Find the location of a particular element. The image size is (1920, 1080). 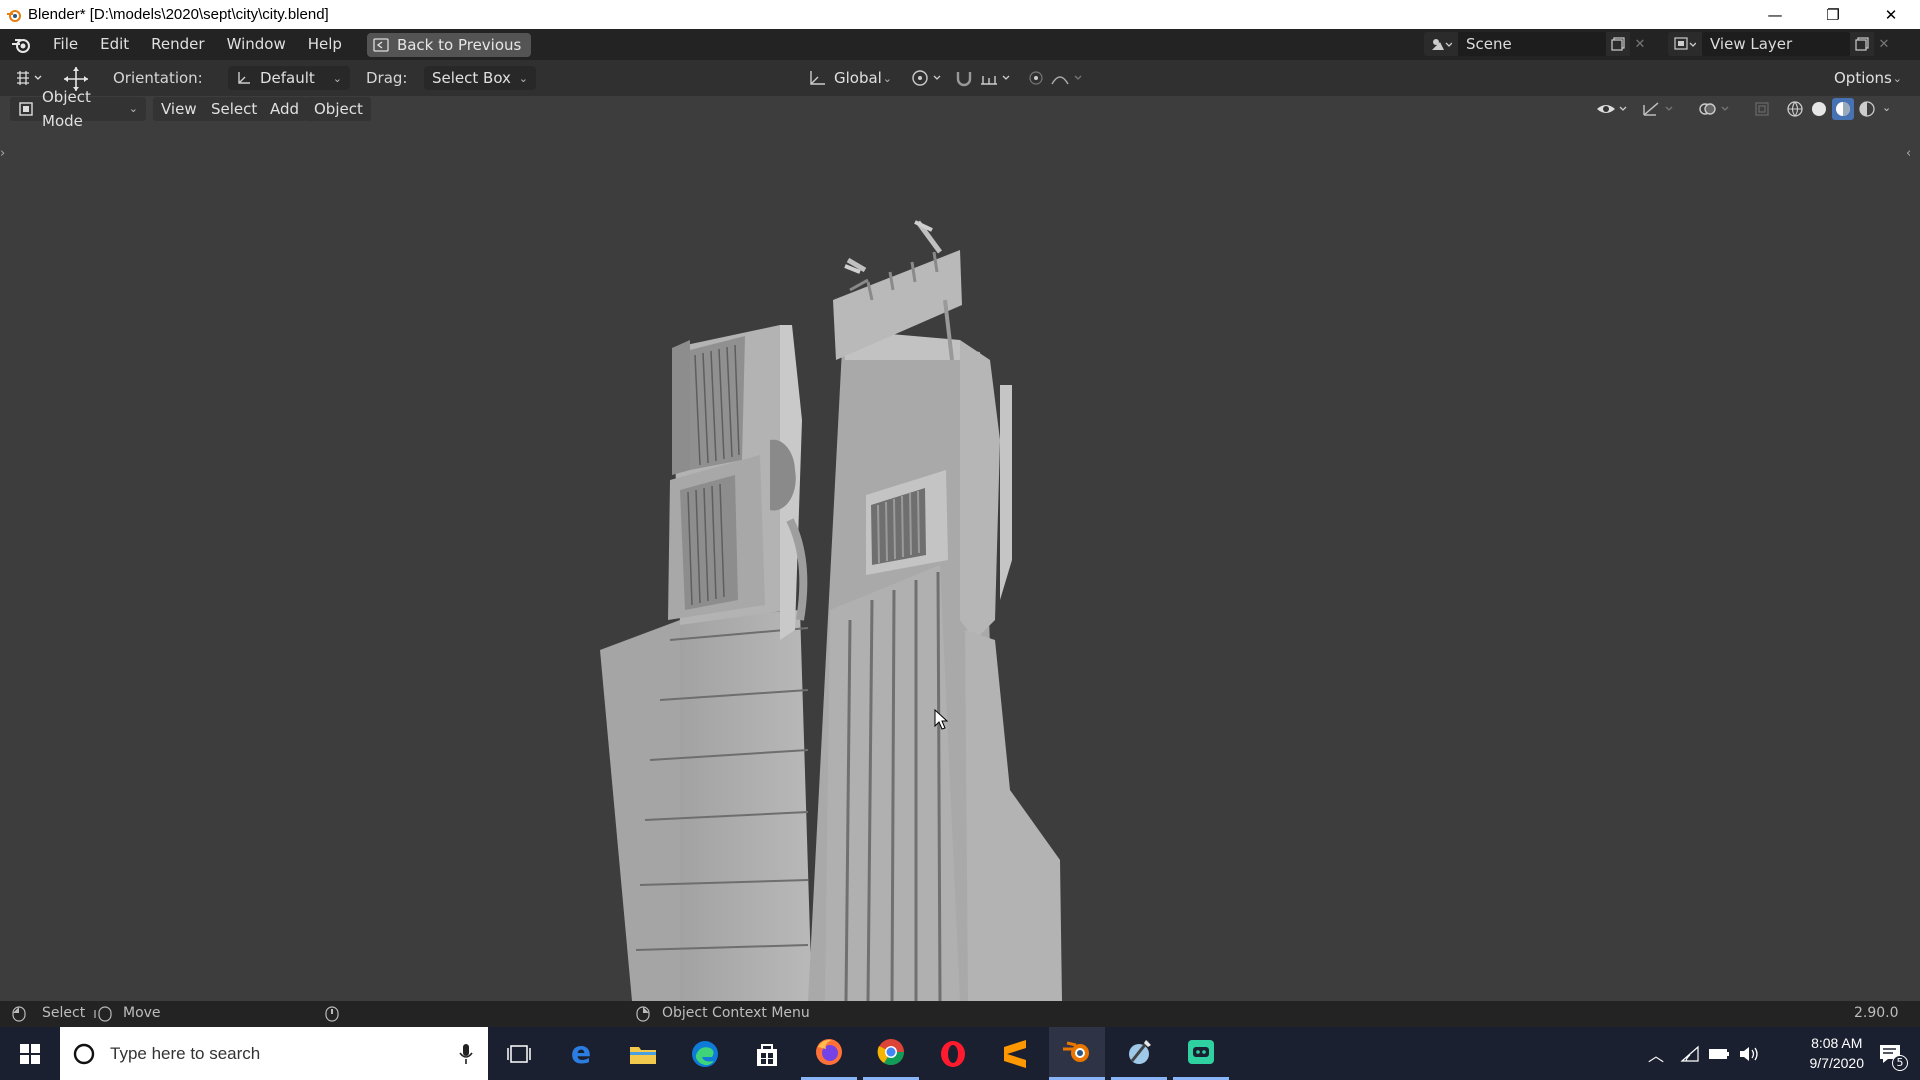

snap-magnet-icon is located at coordinates (964, 78).